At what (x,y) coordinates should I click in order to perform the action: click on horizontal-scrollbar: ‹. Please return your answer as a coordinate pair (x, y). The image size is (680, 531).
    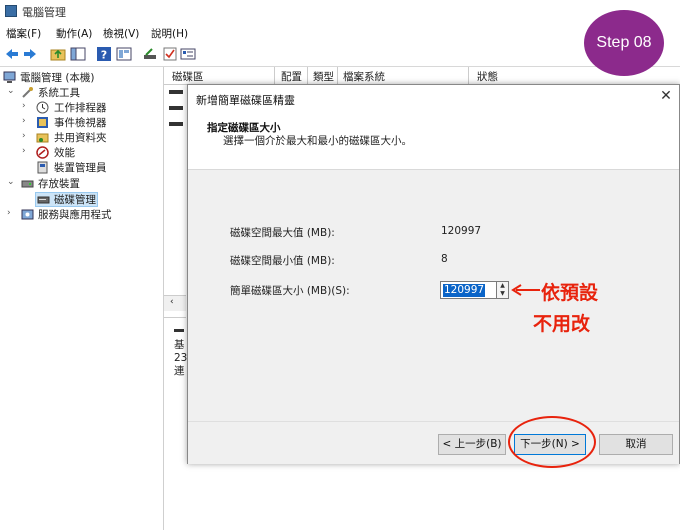
    Looking at the image, I should click on (175, 303).